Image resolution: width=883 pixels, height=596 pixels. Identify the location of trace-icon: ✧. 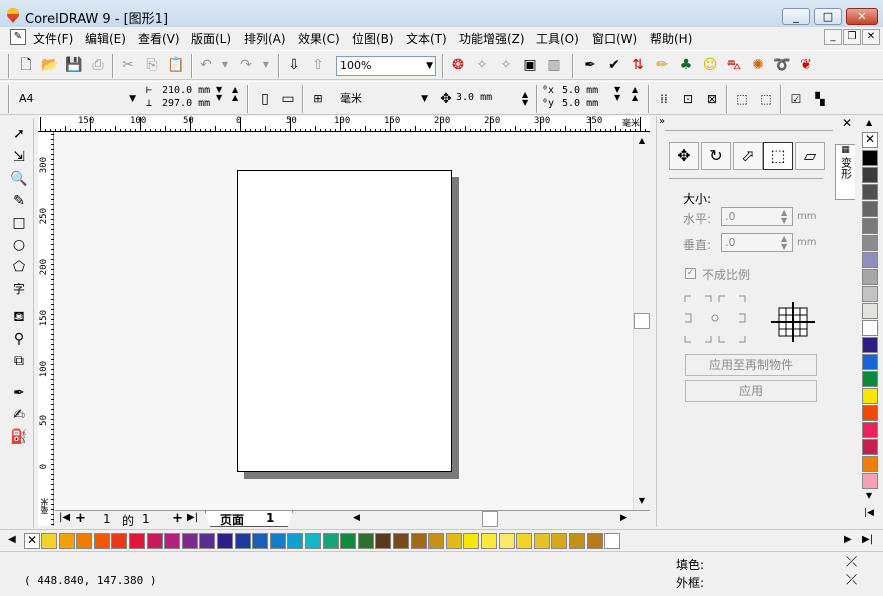
(506, 65).